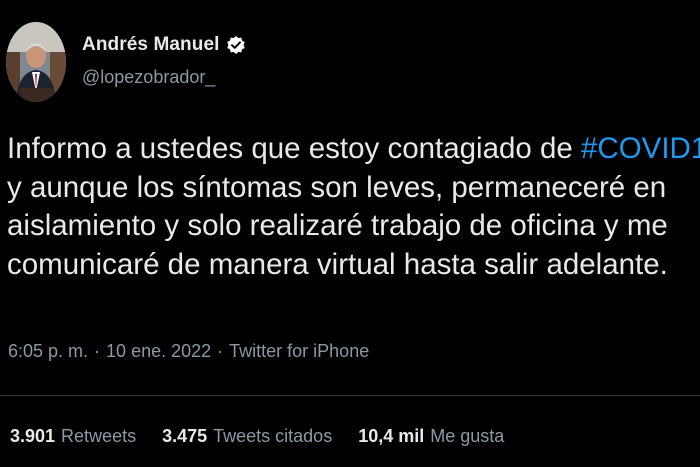 This screenshot has height=467, width=700. Describe the element at coordinates (151, 45) in the screenshot. I see `display-name: Andrés Manuel` at that location.